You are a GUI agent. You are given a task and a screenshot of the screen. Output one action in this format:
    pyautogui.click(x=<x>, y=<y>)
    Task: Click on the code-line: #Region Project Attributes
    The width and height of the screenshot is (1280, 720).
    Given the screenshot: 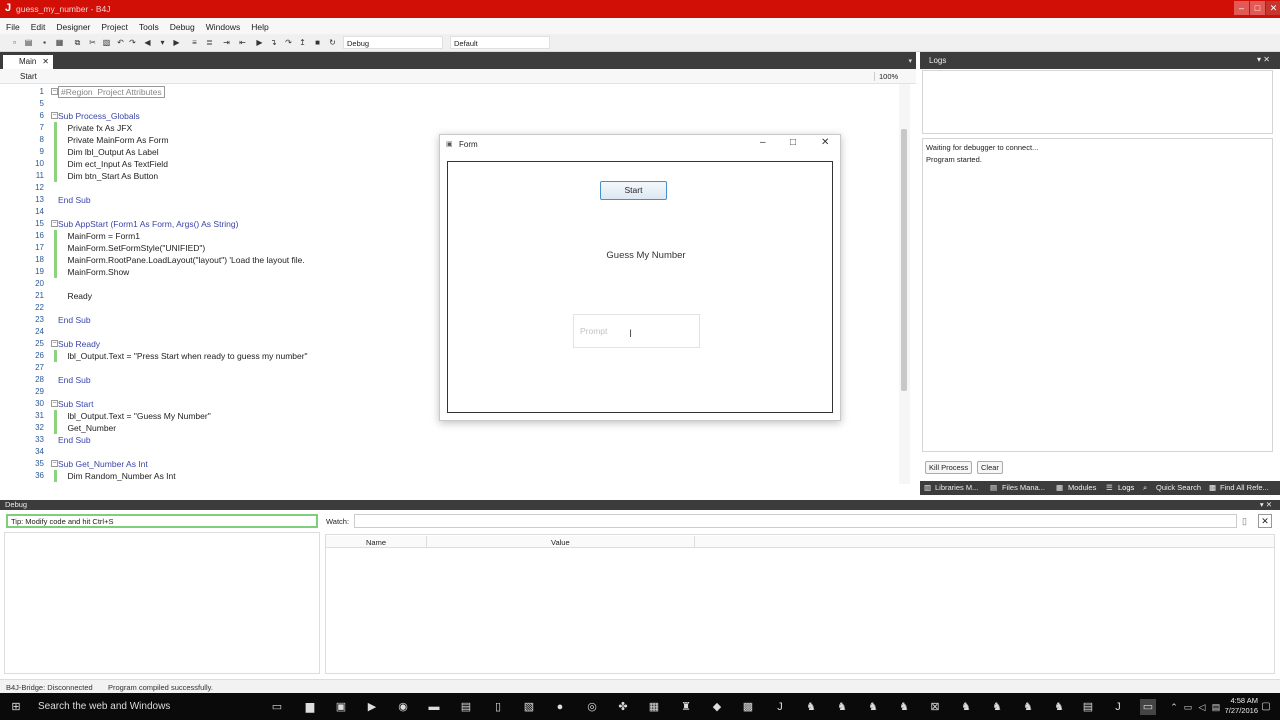 What is the action you would take?
    pyautogui.click(x=111, y=92)
    